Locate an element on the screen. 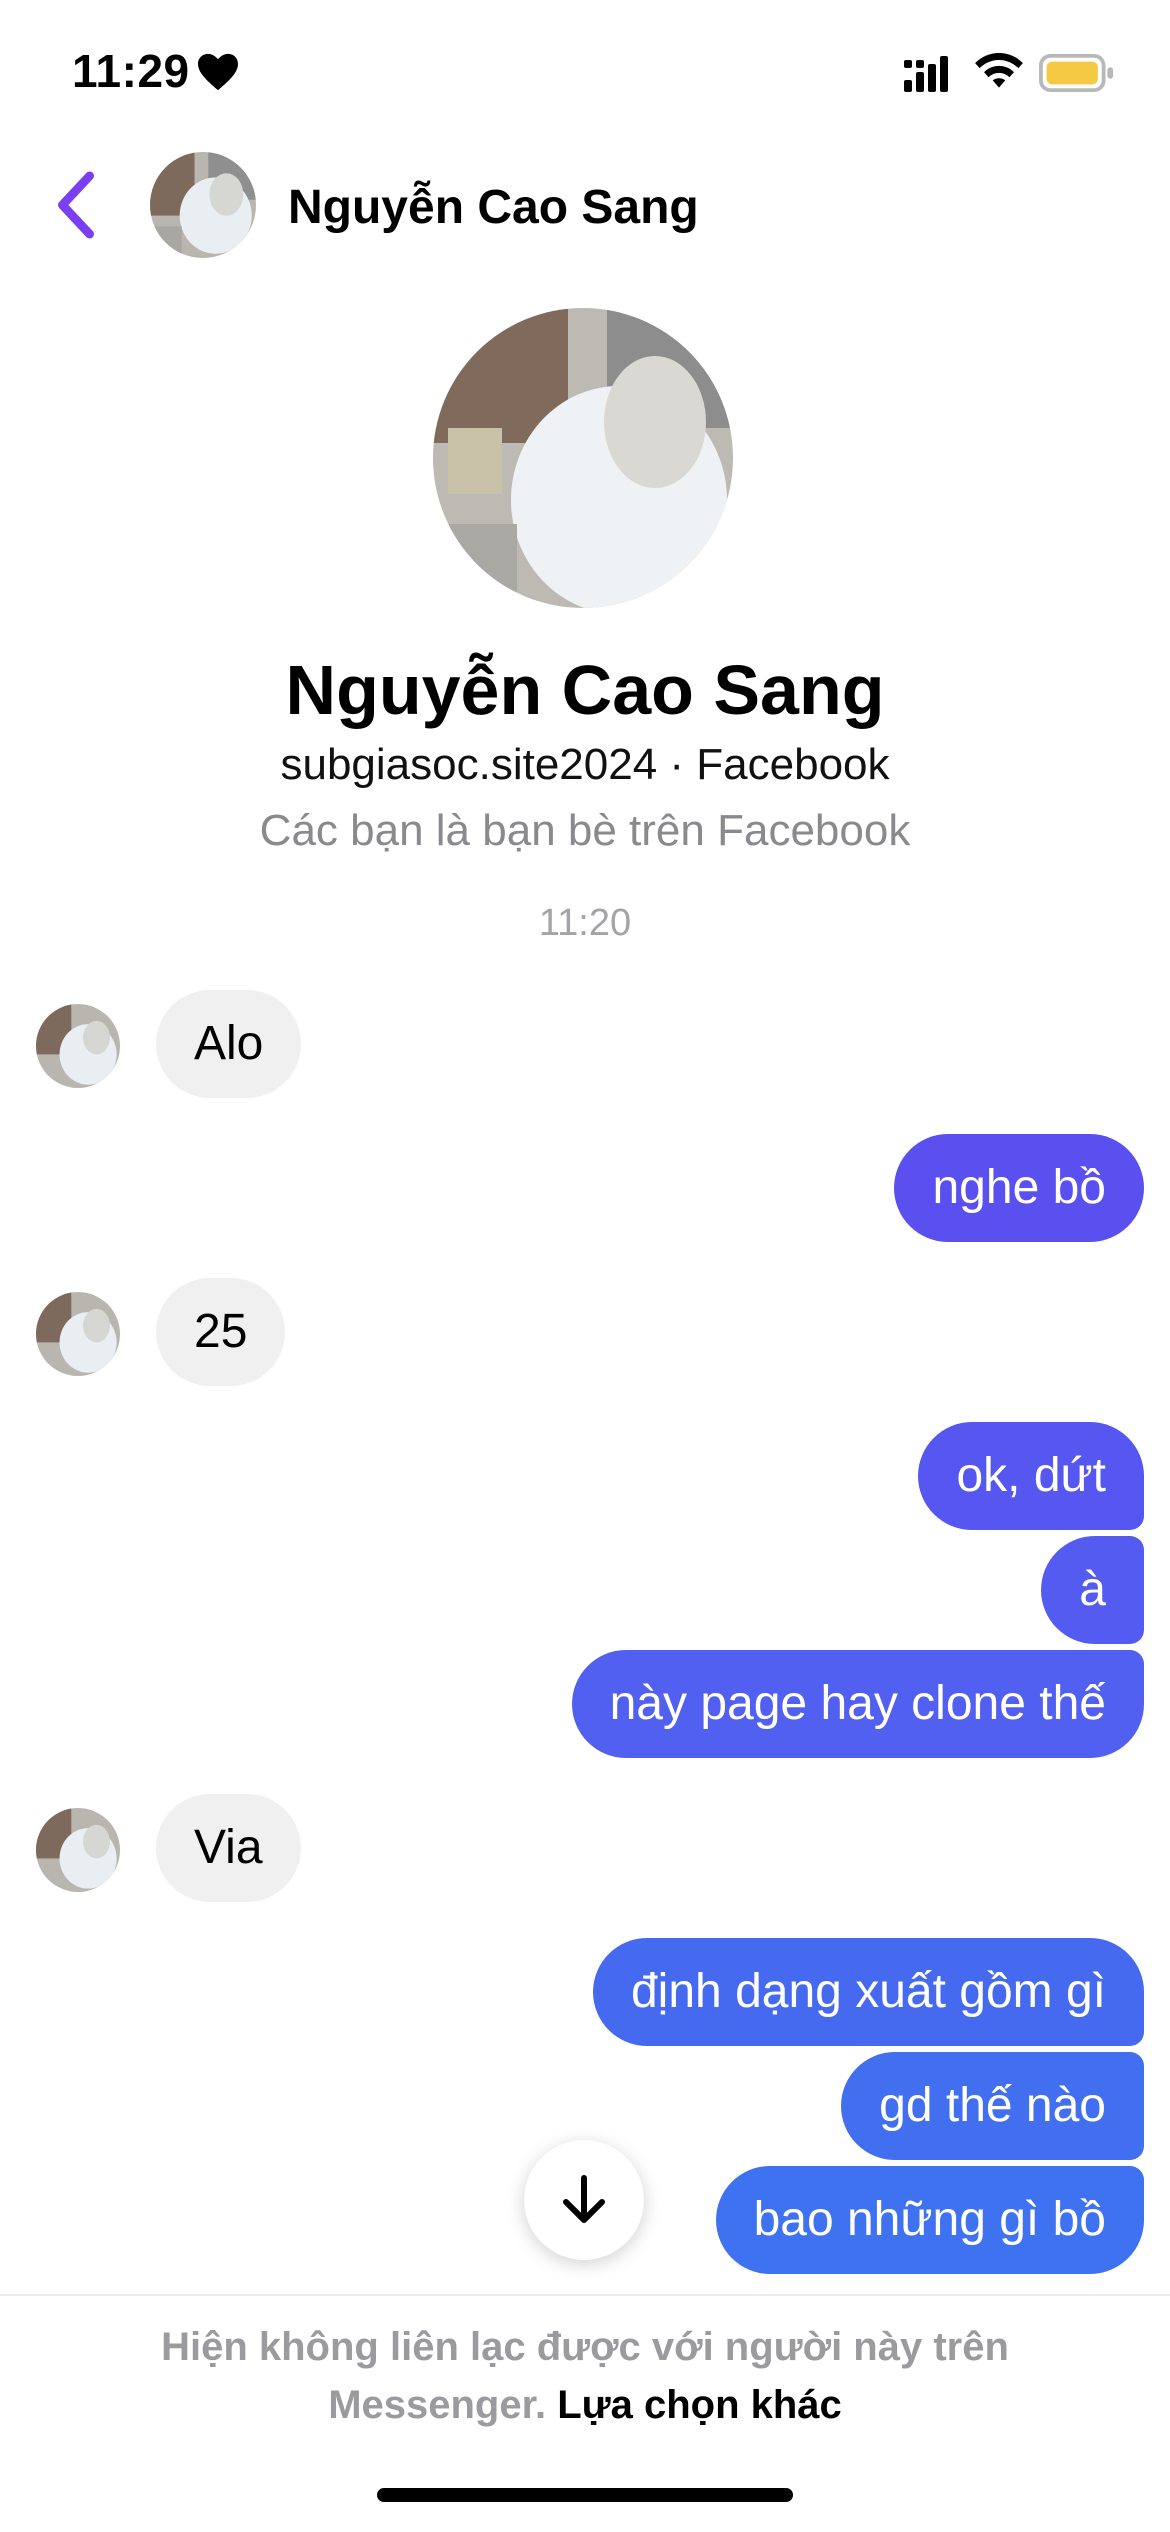  chat-header: Nguyễn Cao Sang is located at coordinates (585, 205).